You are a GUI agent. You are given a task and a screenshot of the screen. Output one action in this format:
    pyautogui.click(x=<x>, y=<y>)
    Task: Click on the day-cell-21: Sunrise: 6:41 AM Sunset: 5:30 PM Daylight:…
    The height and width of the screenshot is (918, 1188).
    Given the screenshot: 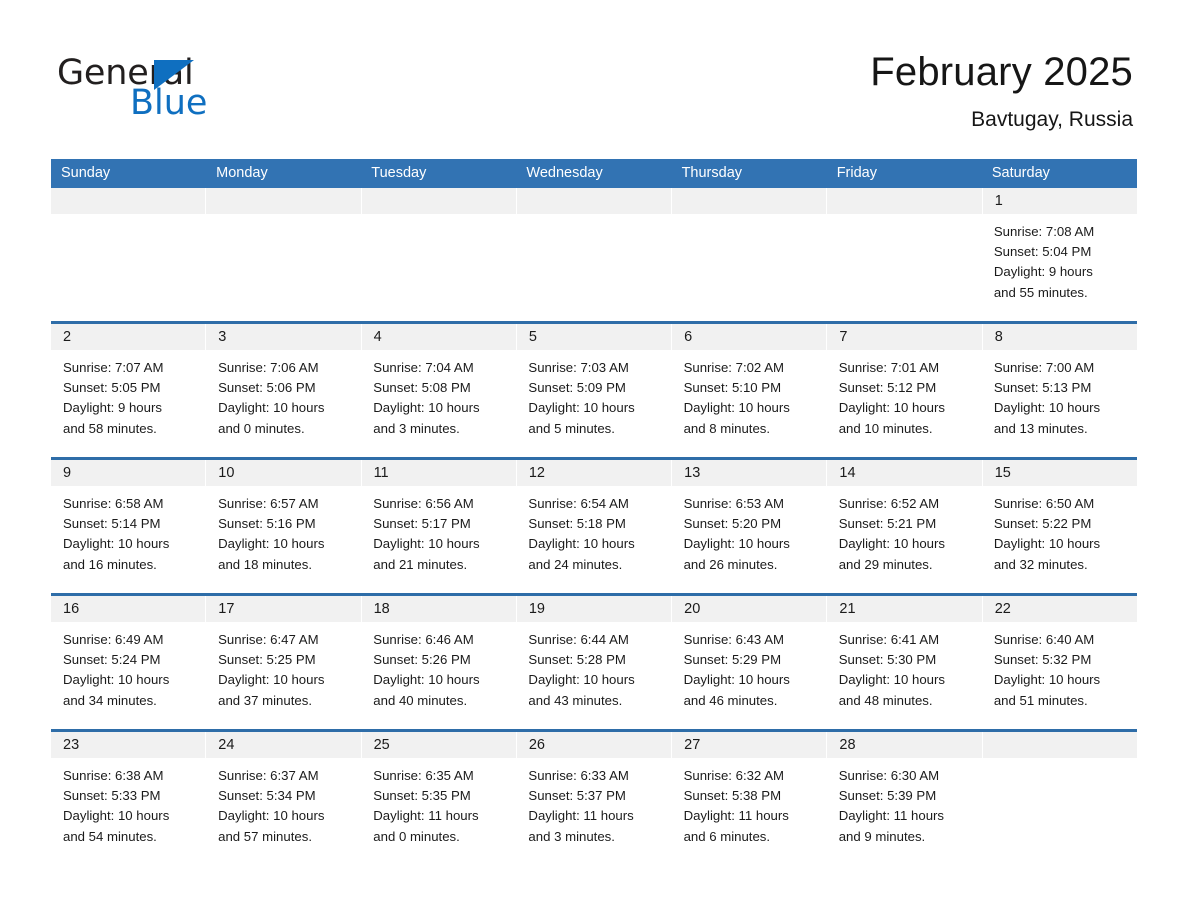 What is the action you would take?
    pyautogui.click(x=904, y=675)
    